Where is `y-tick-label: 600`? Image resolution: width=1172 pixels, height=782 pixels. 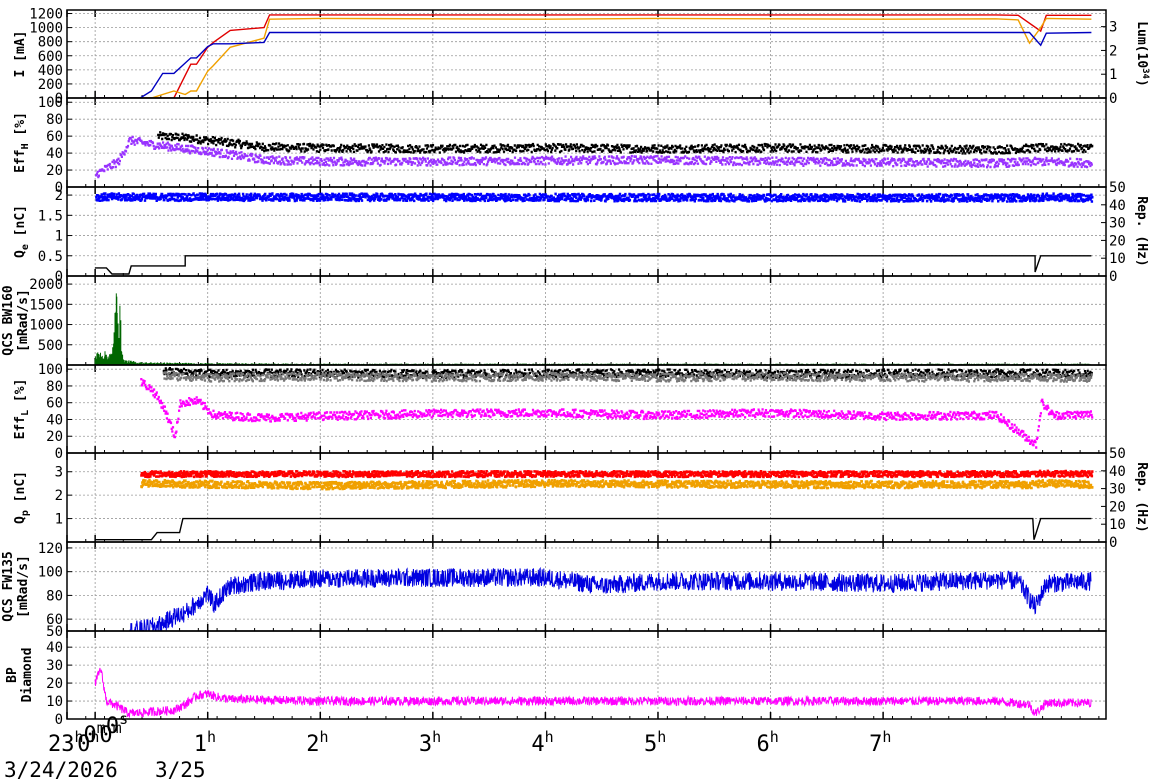 y-tick-label: 600 is located at coordinates (50, 57).